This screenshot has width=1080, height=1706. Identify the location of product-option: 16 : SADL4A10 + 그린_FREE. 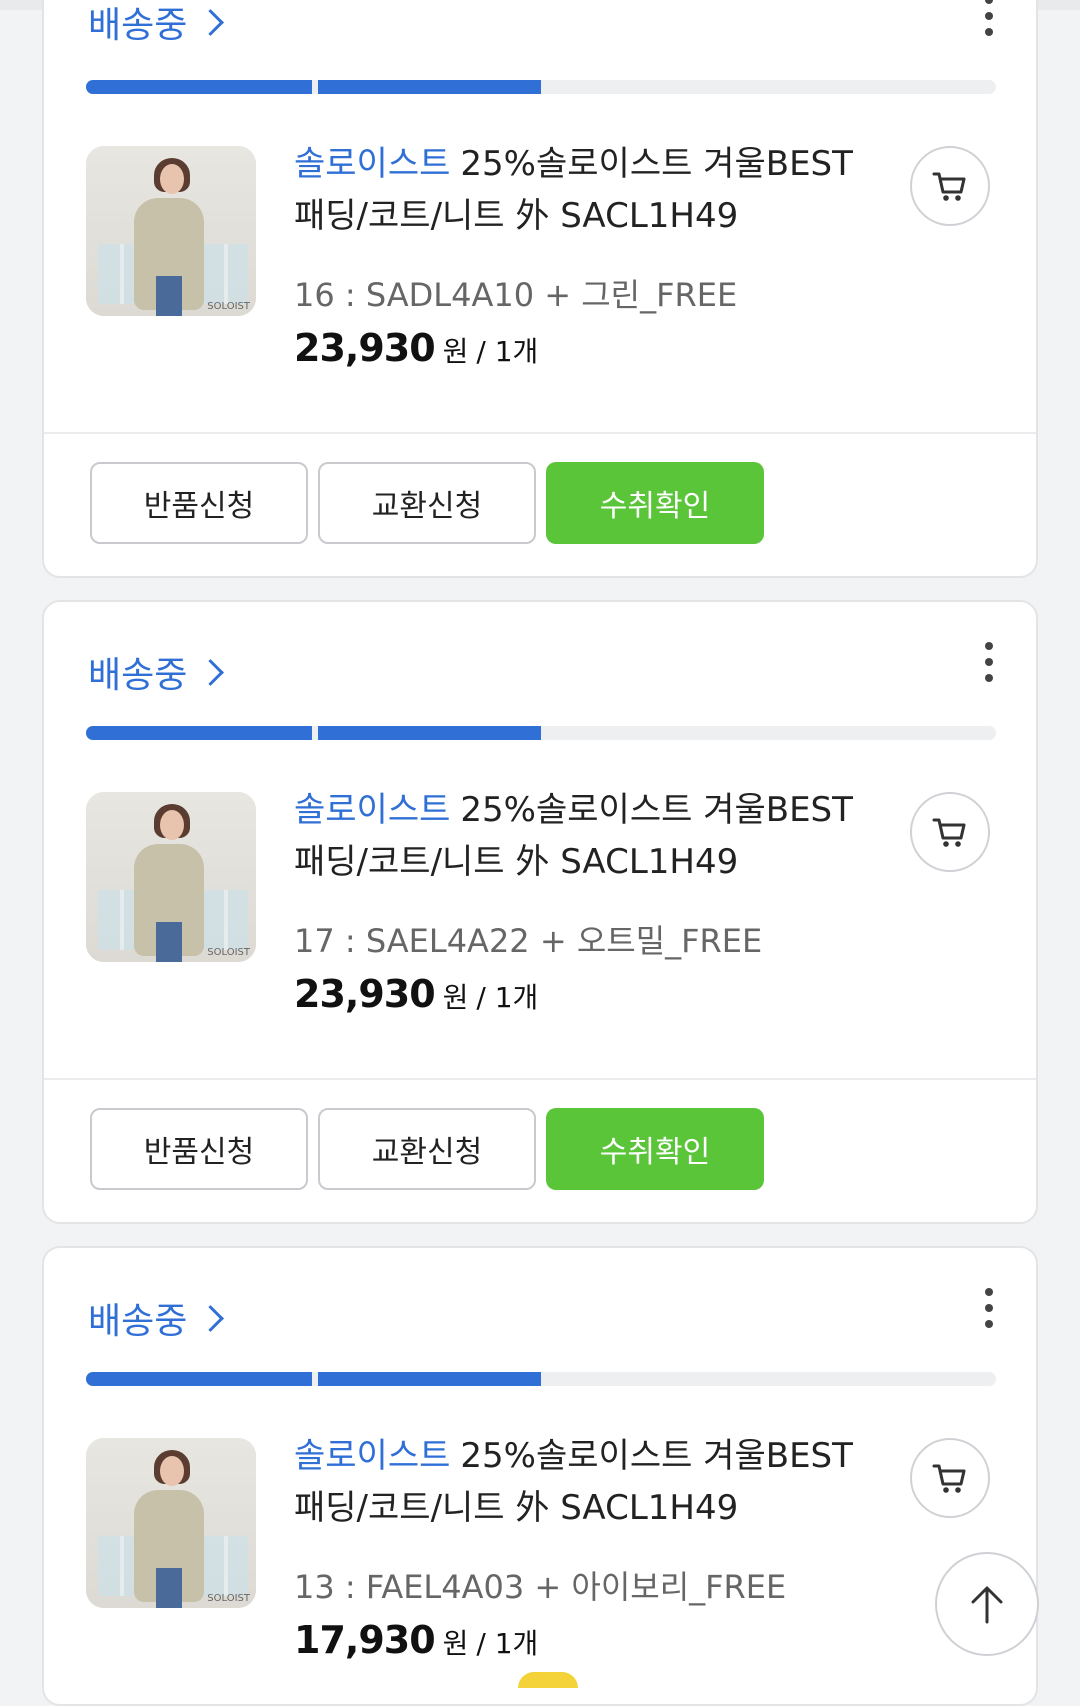
(516, 295).